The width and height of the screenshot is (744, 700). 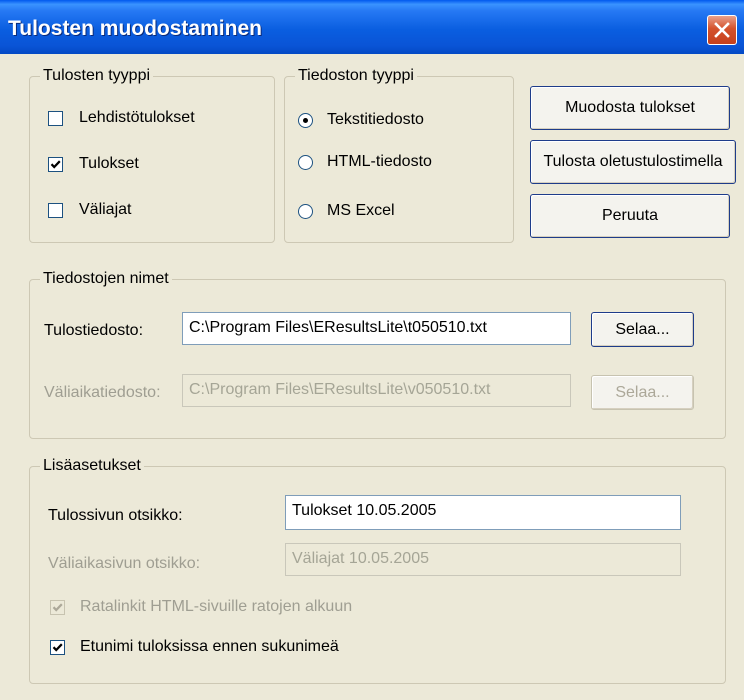 What do you see at coordinates (94, 330) in the screenshot?
I see `results-file-label: Tulostiedosto:` at bounding box center [94, 330].